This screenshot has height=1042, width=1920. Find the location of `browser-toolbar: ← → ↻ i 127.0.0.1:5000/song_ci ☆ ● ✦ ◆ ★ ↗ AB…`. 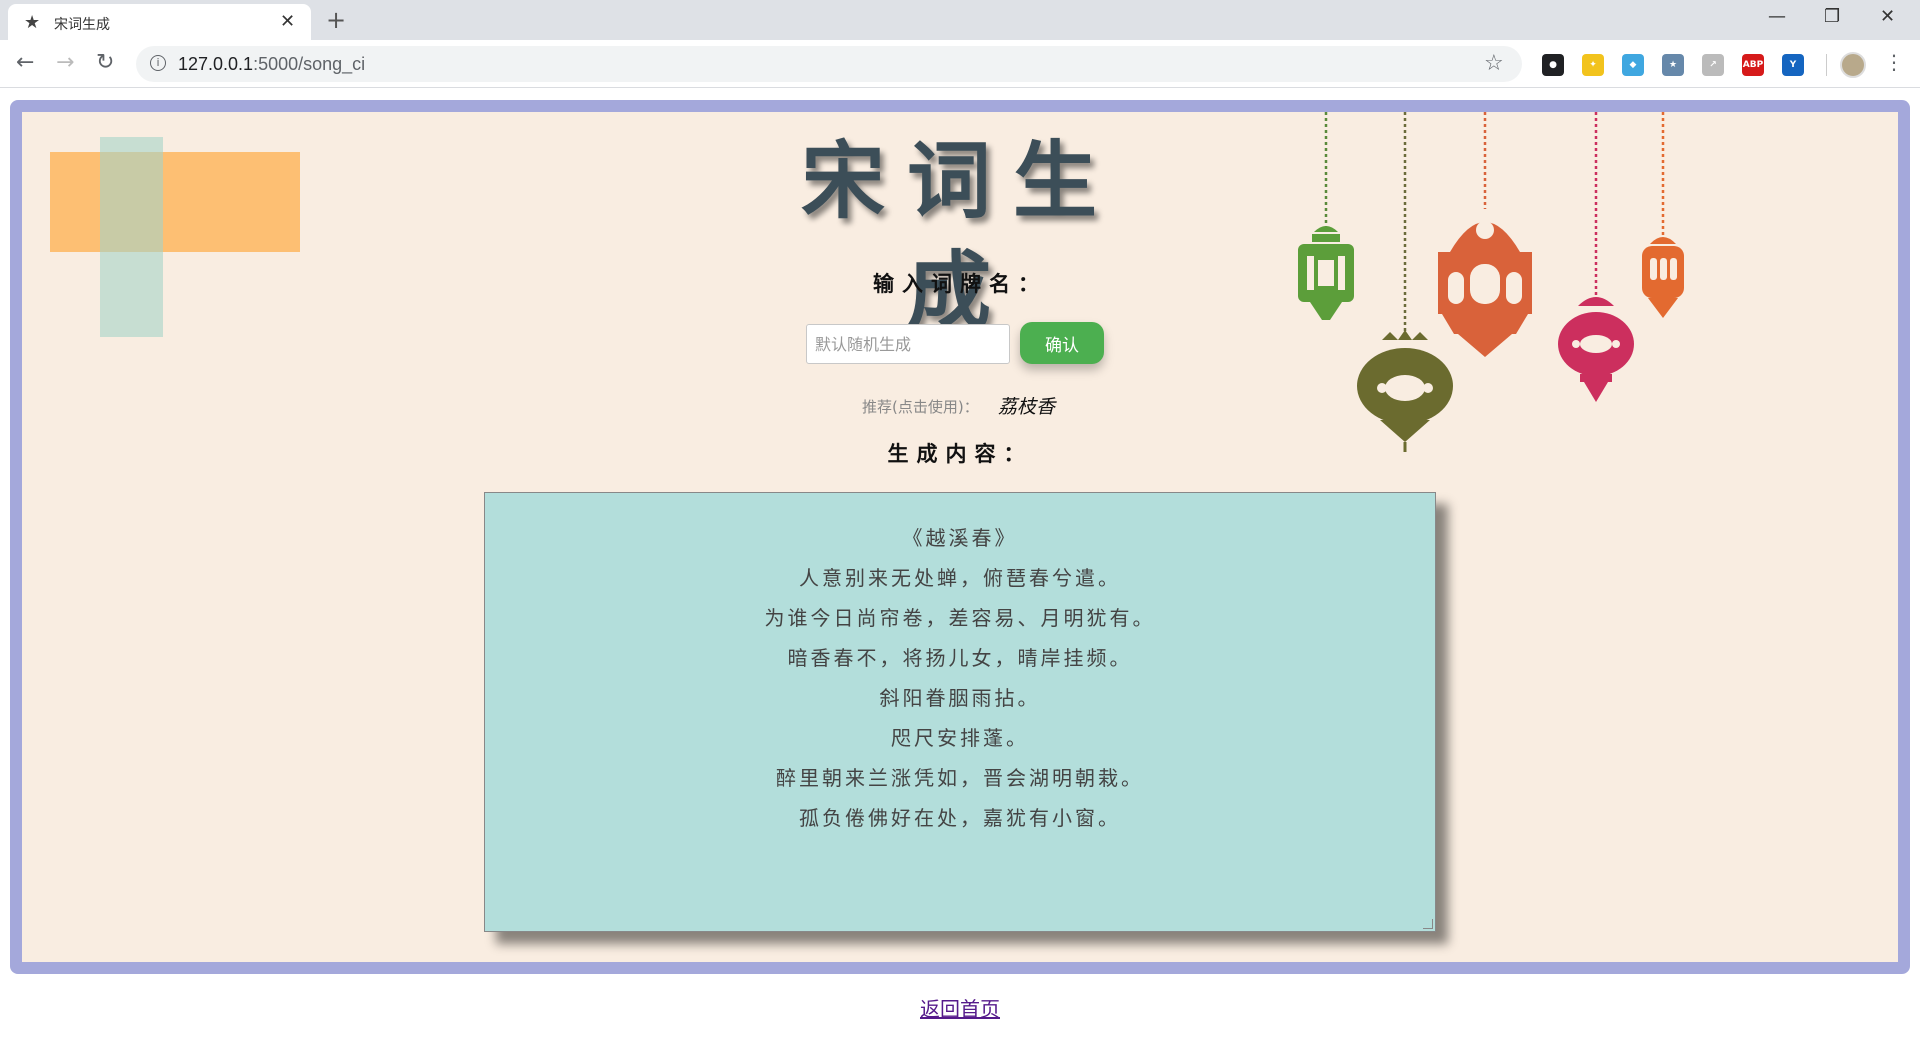

browser-toolbar: ← → ↻ i 127.0.0.1:5000/song_ci ☆ ● ✦ ◆ ★ ↗ AB… is located at coordinates (960, 64).